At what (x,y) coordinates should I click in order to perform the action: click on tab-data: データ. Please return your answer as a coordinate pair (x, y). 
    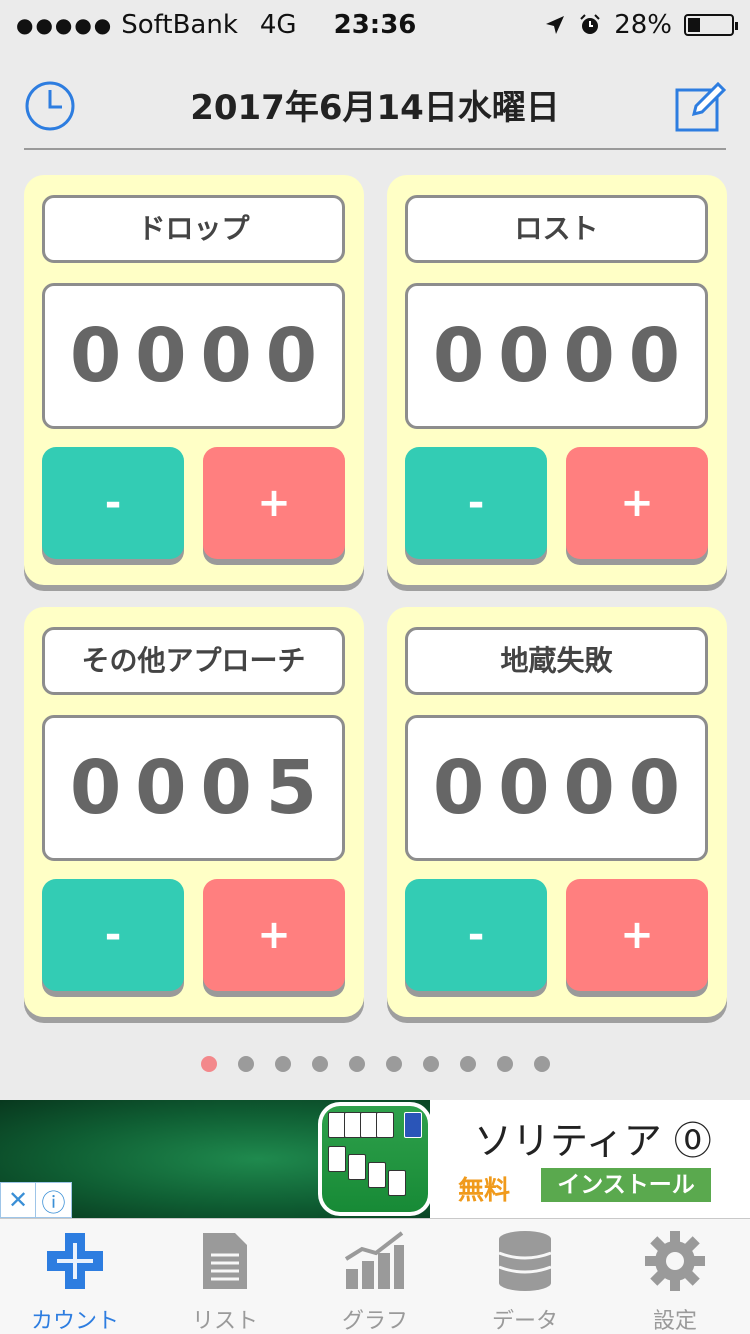
    Looking at the image, I should click on (525, 1276).